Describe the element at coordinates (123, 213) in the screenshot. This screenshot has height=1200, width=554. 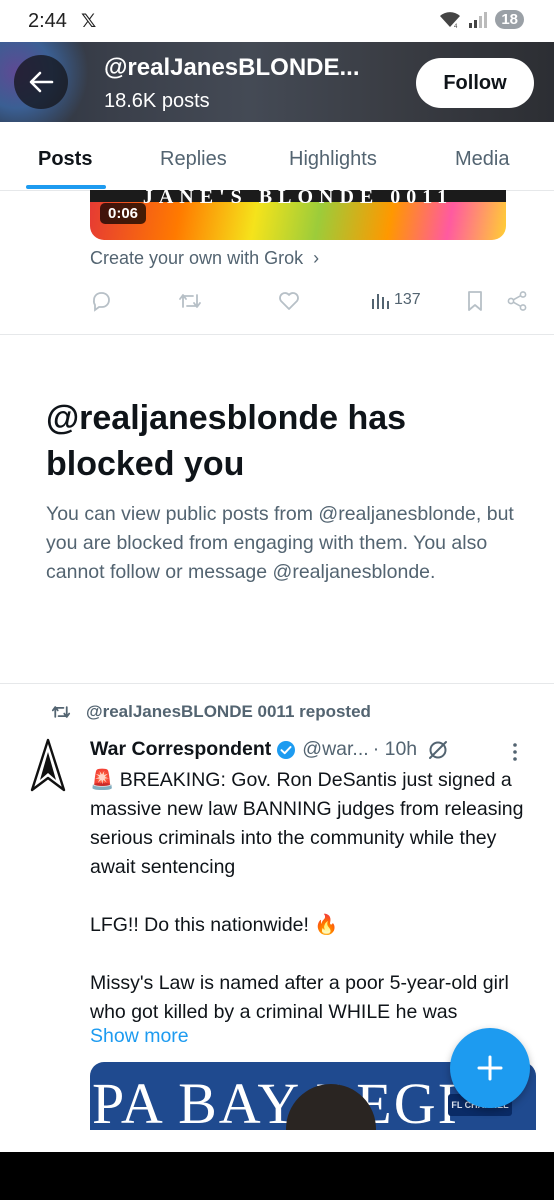
I see `video-duration-badge: 0:06` at that location.